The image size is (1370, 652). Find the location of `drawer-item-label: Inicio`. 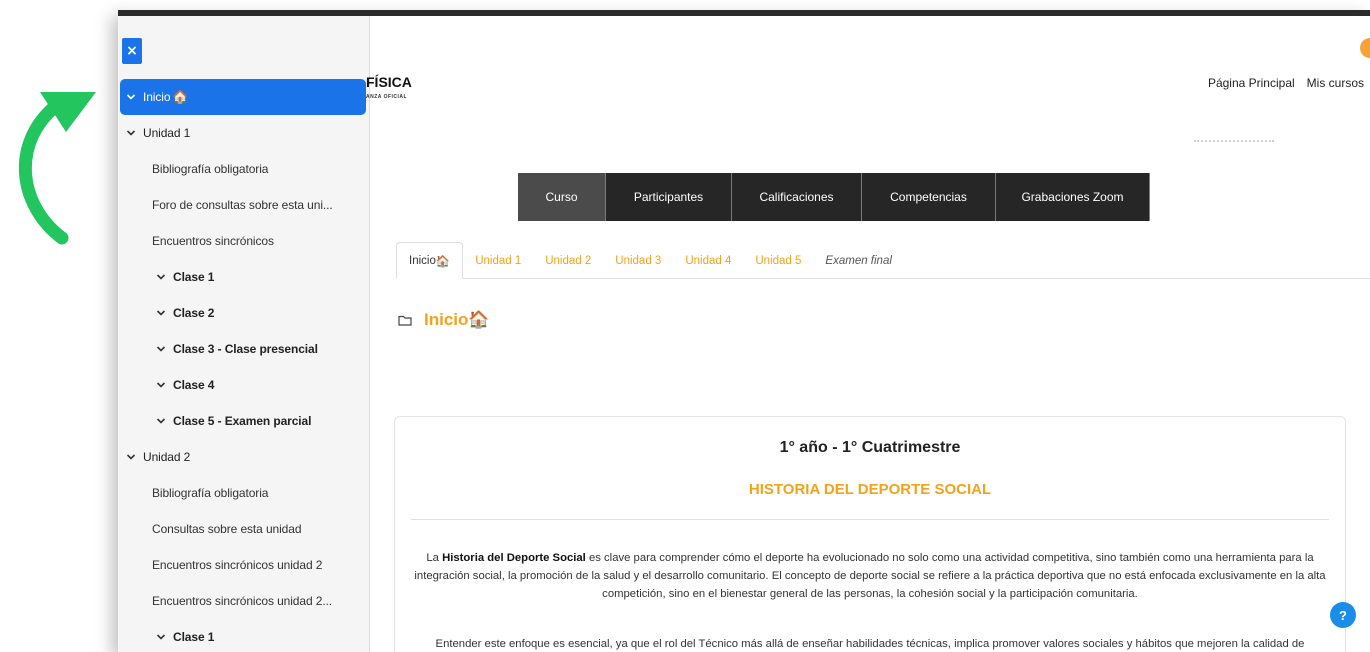

drawer-item-label: Inicio is located at coordinates (157, 97).